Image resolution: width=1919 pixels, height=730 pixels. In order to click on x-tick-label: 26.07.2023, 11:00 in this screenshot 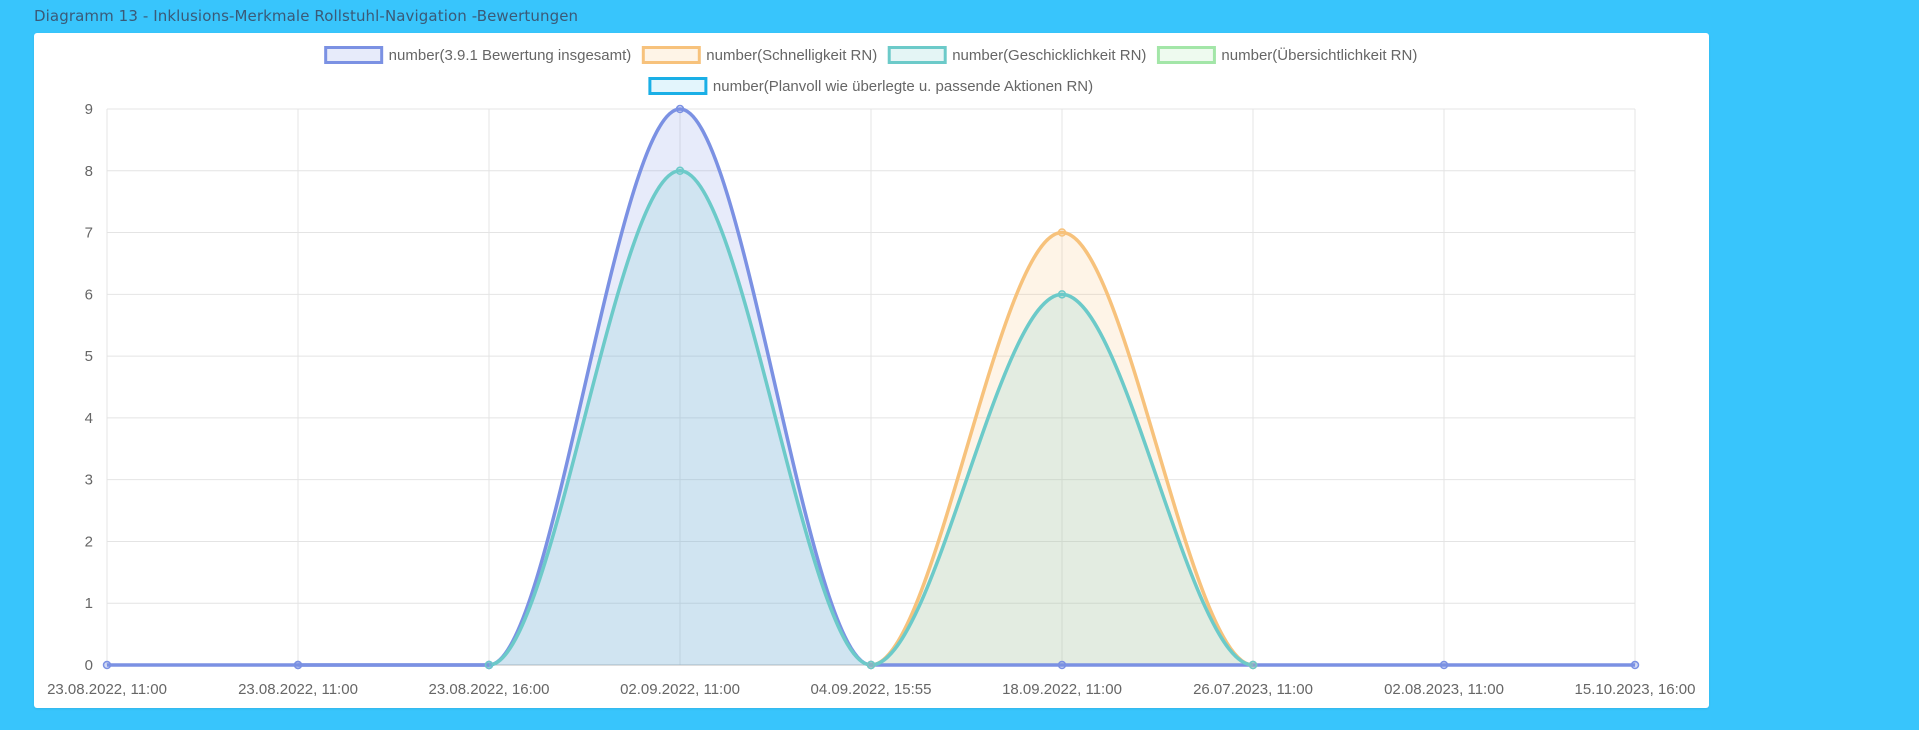, I will do `click(1253, 689)`.